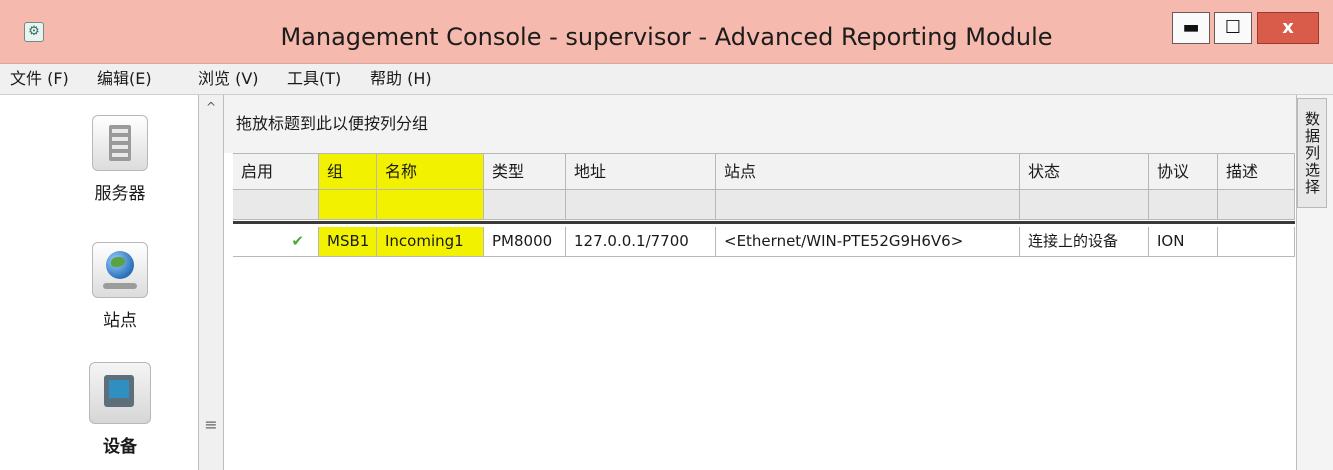  I want to click on column-chooser-tab: 数据列选择, so click(1312, 153).